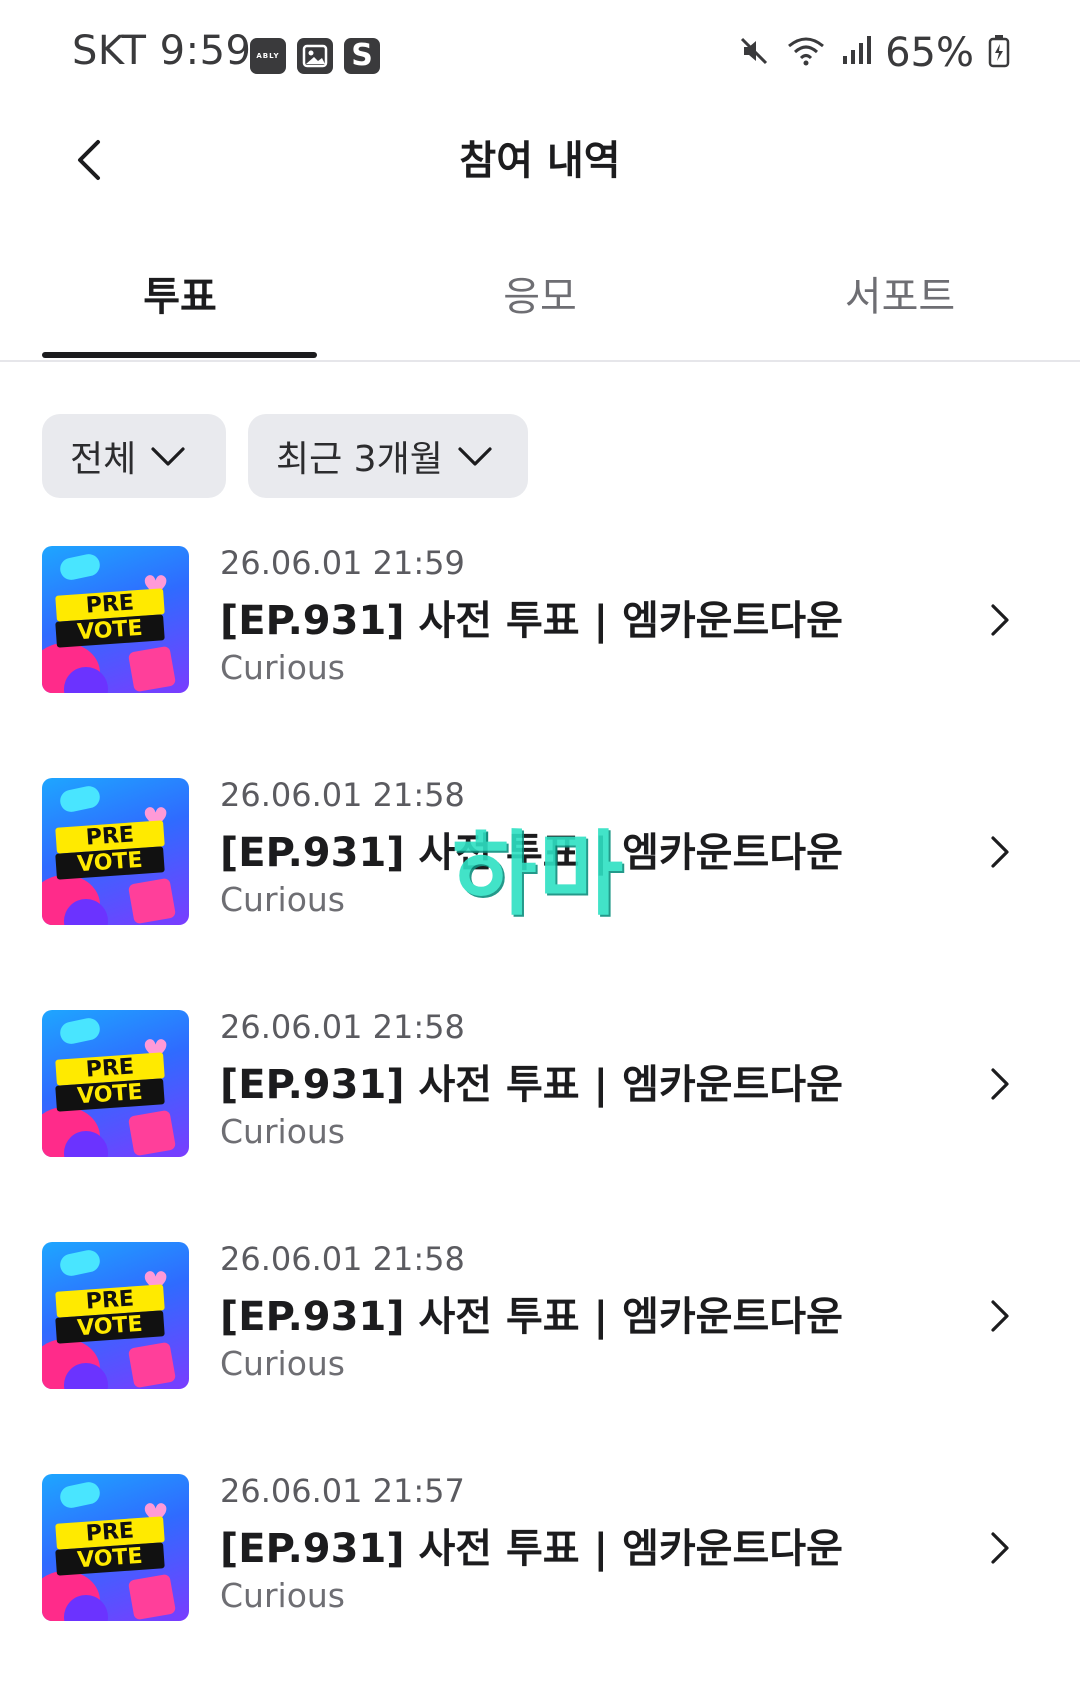 The width and height of the screenshot is (1080, 1702). Describe the element at coordinates (179, 355) in the screenshot. I see `active-tab-indicator` at that location.